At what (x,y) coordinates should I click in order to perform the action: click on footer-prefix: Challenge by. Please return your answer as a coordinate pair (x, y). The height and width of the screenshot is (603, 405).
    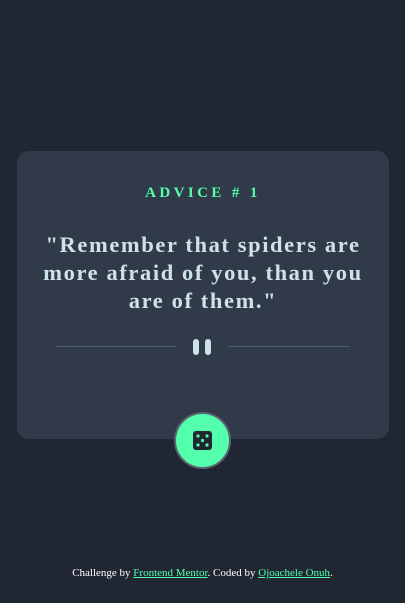
    Looking at the image, I should click on (103, 573).